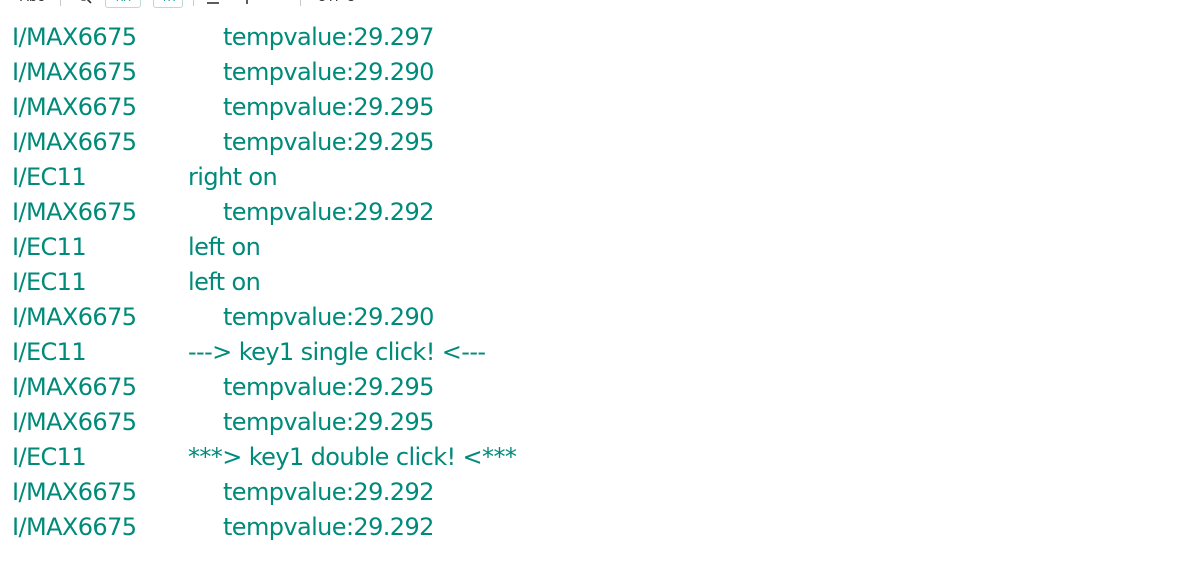  What do you see at coordinates (233, 177) in the screenshot?
I see `log-message: right on` at bounding box center [233, 177].